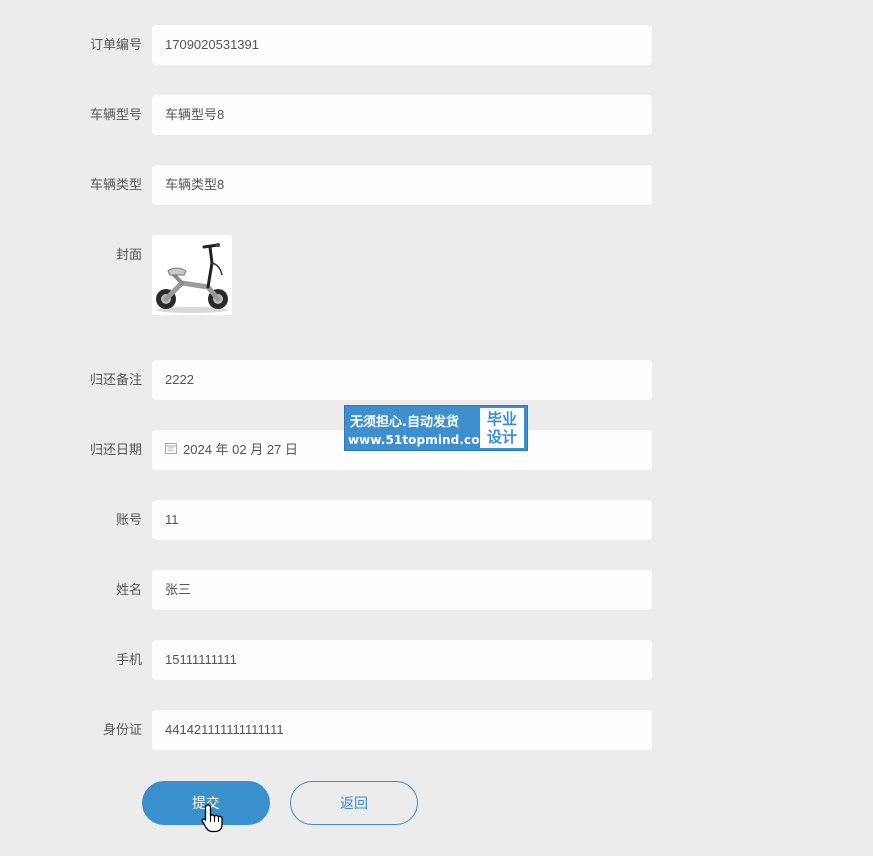 The width and height of the screenshot is (873, 856). Describe the element at coordinates (115, 184) in the screenshot. I see `vehicle-type-label: 车辆类型` at that location.